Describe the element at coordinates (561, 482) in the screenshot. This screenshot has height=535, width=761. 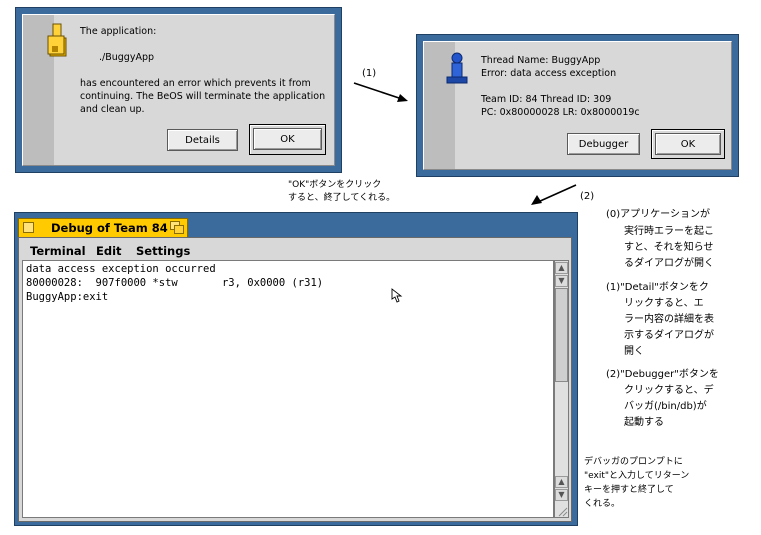
I see `scroll-up-bottom-icon: ▲` at that location.